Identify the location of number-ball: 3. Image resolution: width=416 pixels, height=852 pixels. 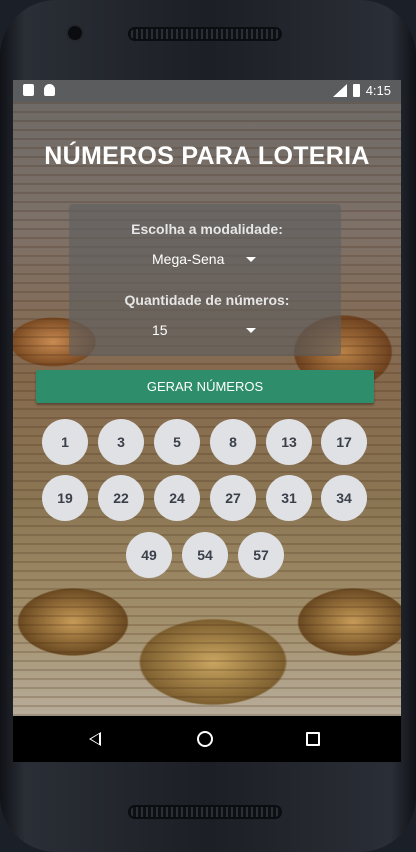
(121, 442).